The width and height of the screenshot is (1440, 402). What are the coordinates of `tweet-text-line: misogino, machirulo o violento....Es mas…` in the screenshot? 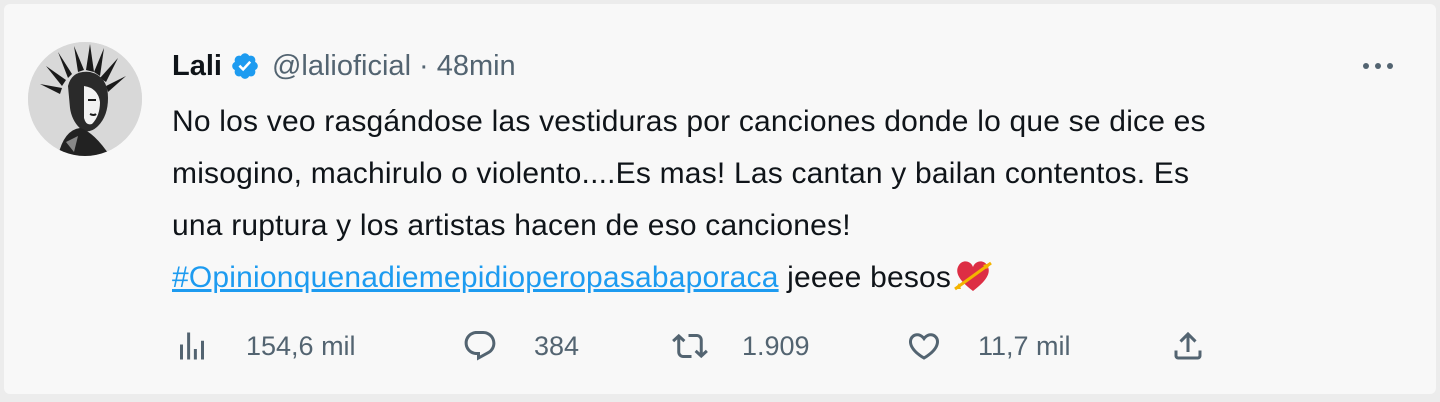 It's located at (681, 173).